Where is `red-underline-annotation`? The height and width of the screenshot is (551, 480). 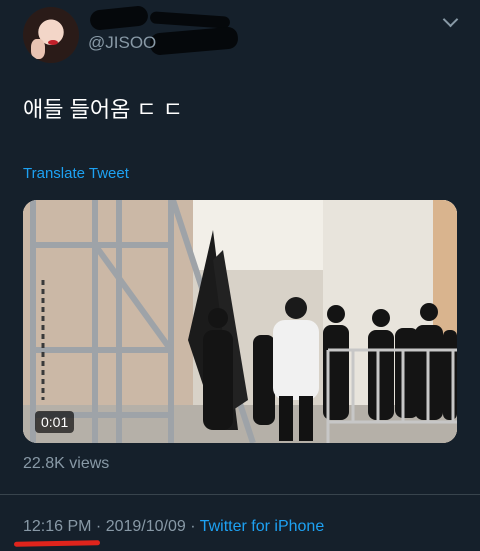
red-underline-annotation is located at coordinates (57, 543).